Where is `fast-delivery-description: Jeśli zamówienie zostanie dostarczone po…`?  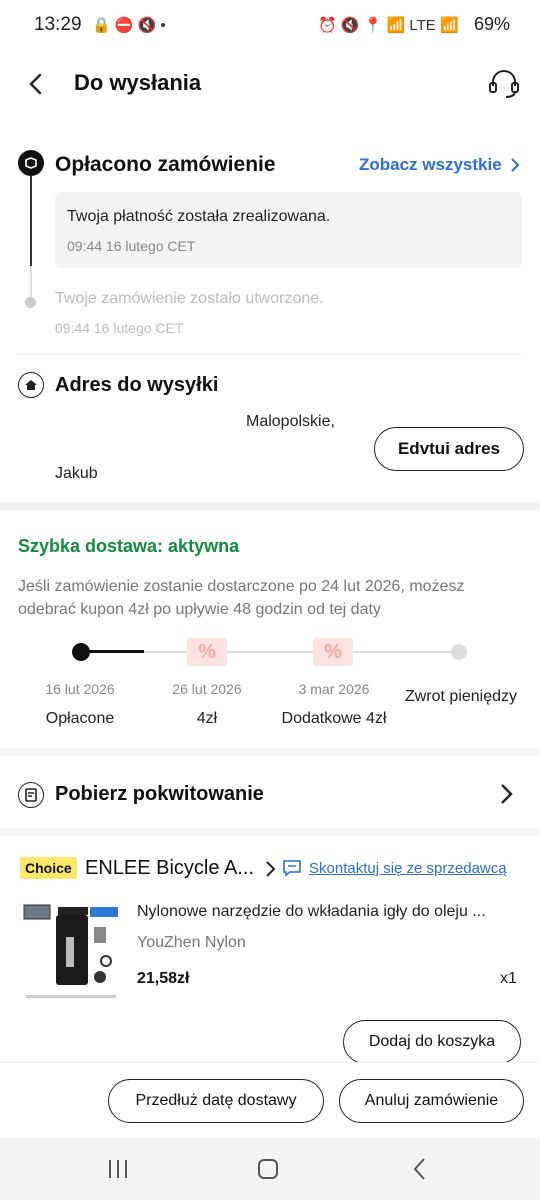 fast-delivery-description: Jeśli zamówienie zostanie dostarczone po… is located at coordinates (241, 598).